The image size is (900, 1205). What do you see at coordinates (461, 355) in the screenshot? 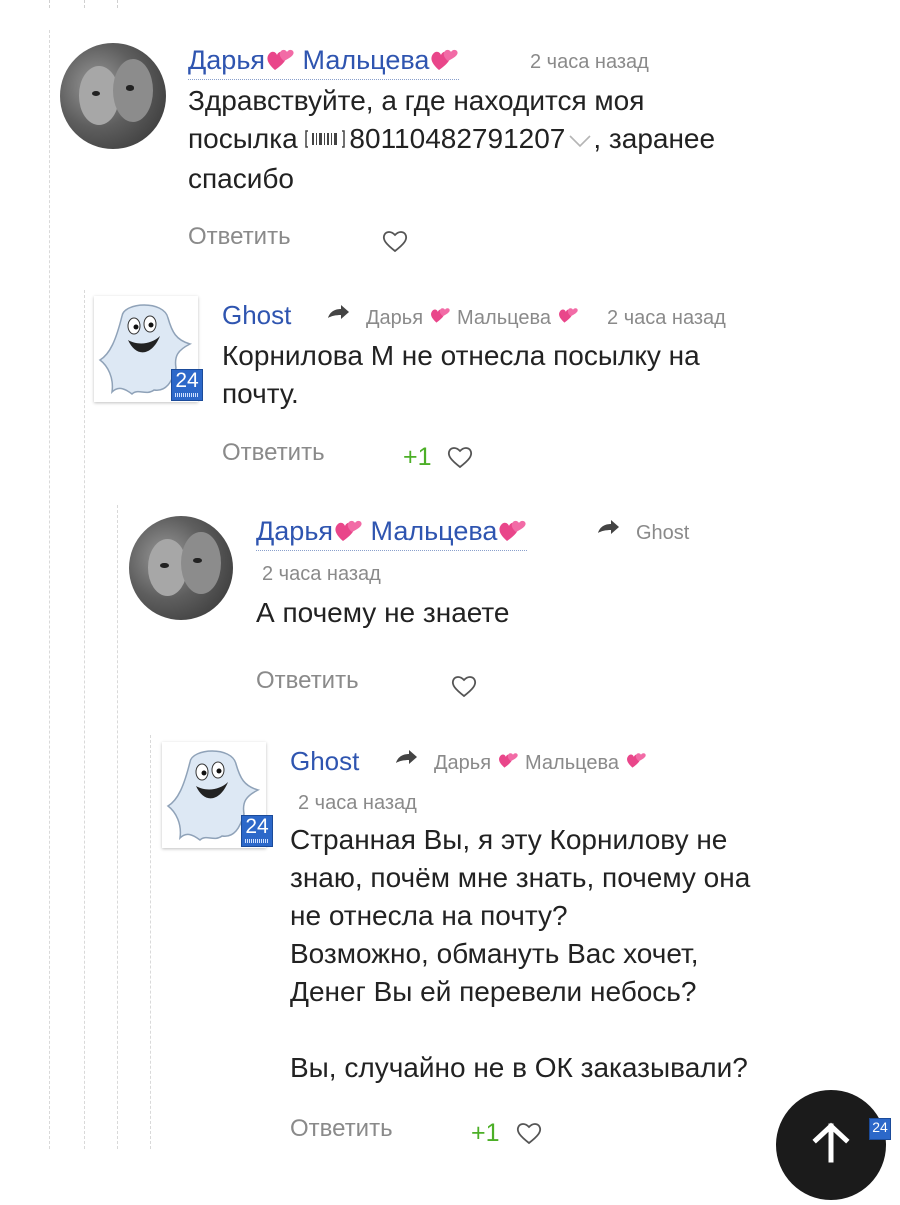
I see `comment-text-line: Корнилова М не отнесла посылку на` at bounding box center [461, 355].